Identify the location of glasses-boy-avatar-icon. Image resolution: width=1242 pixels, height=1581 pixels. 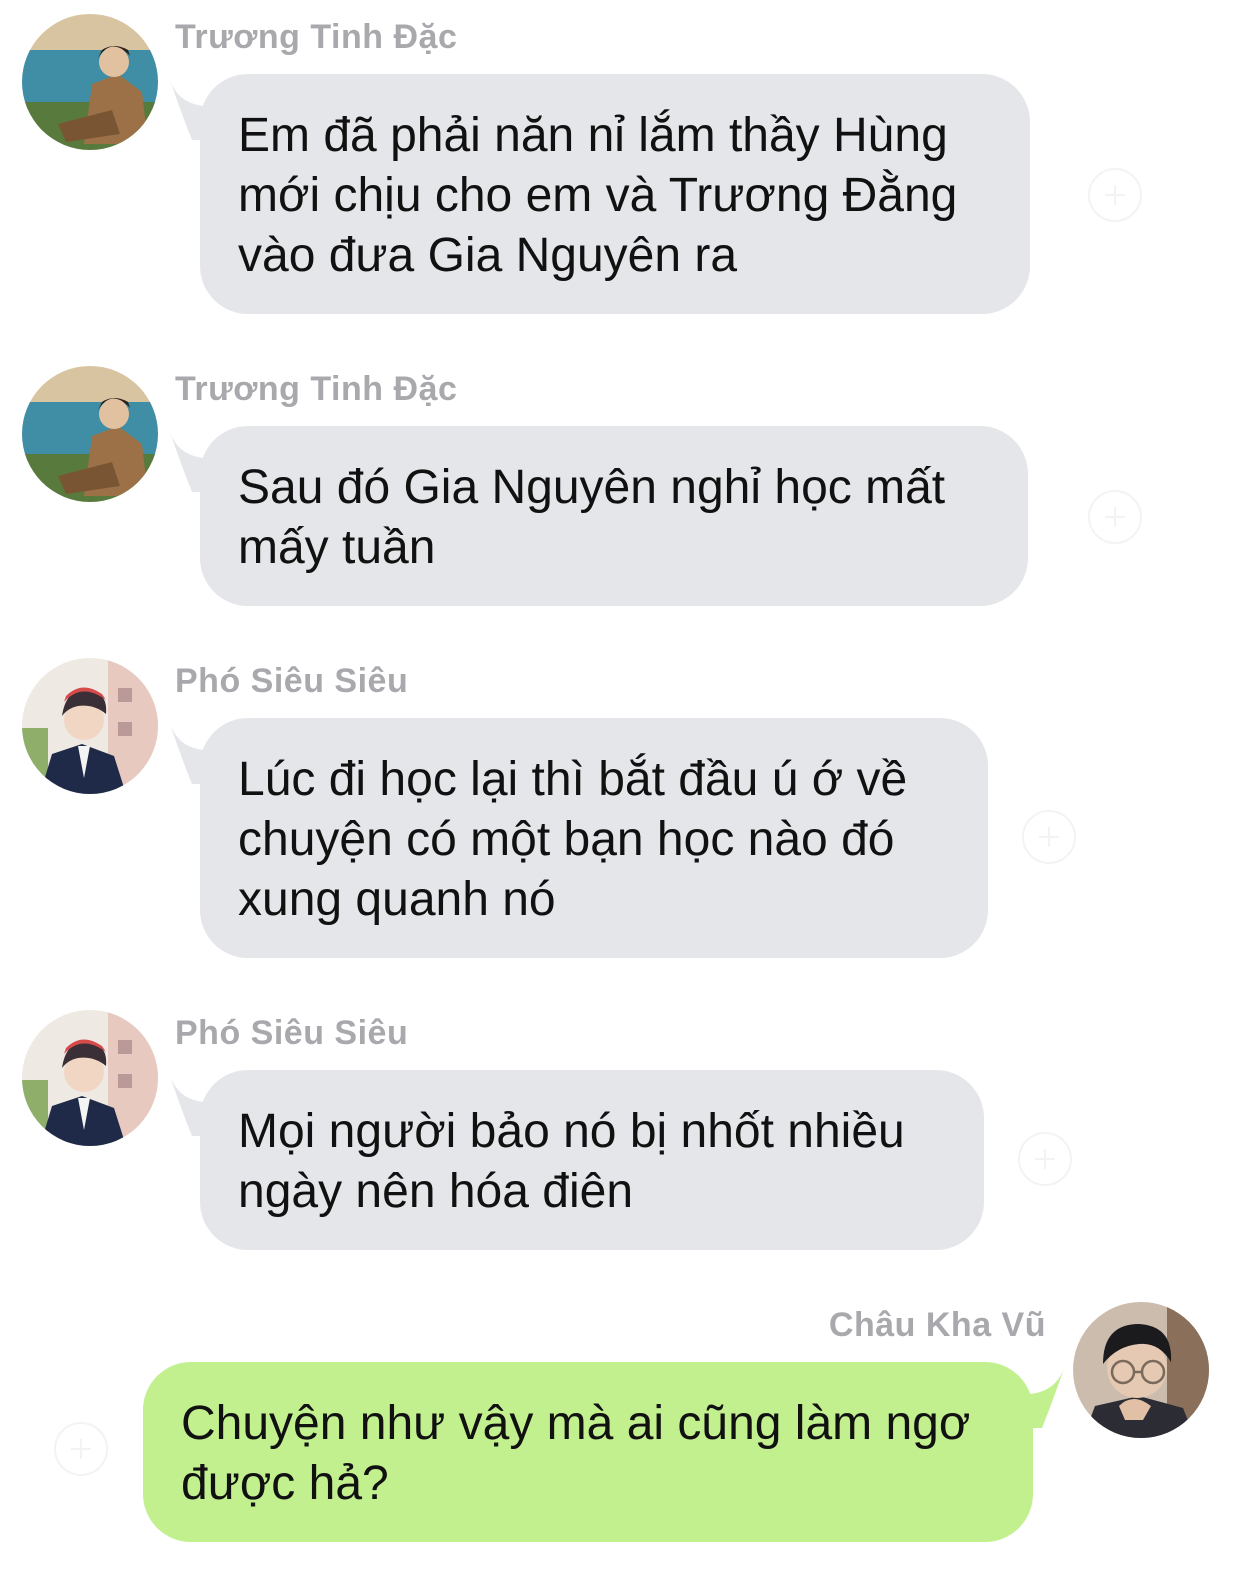
(1141, 1370).